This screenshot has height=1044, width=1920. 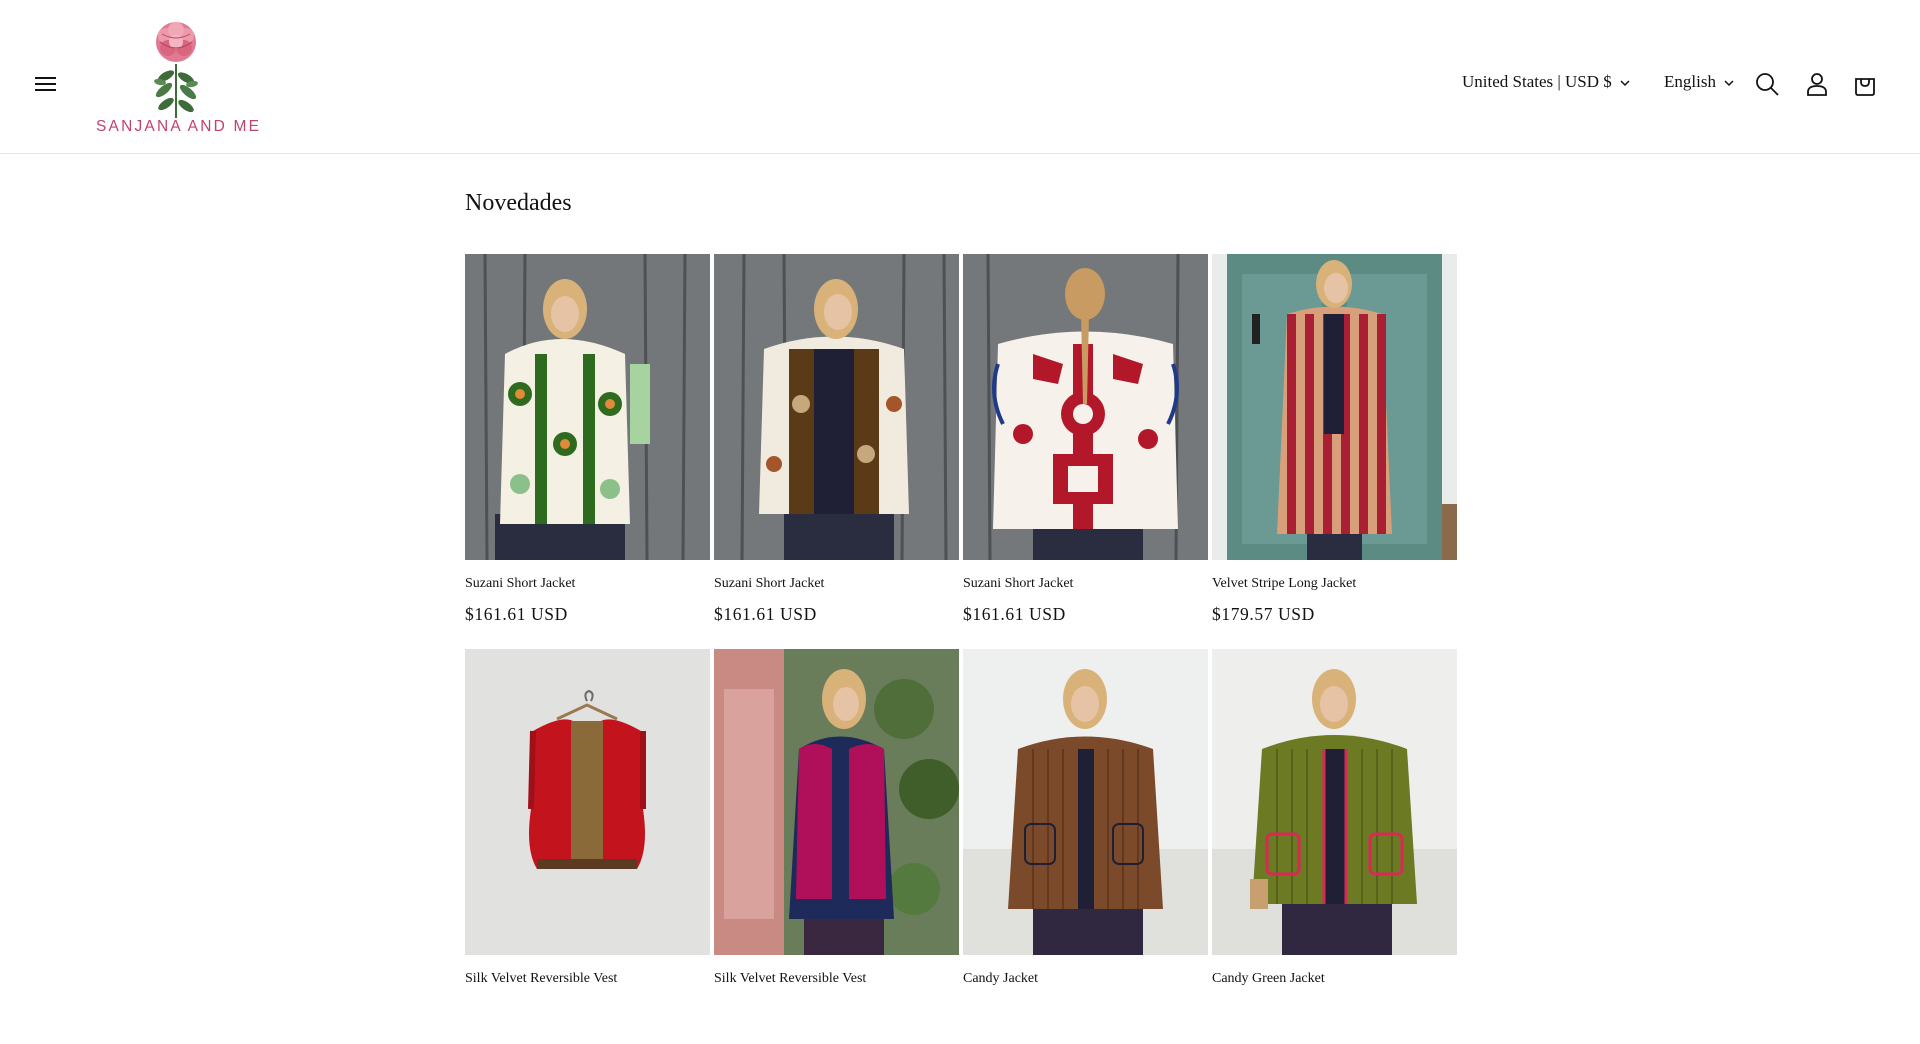 I want to click on carnation-logo-icon, so click(x=176, y=70).